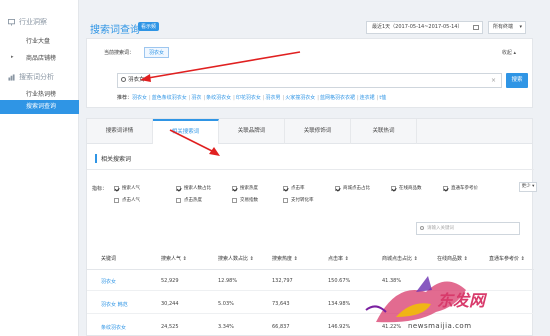  What do you see at coordinates (400, 258) in the screenshot?
I see `col-header-mall-click-share: 商城点击占比 ⇕` at bounding box center [400, 258].